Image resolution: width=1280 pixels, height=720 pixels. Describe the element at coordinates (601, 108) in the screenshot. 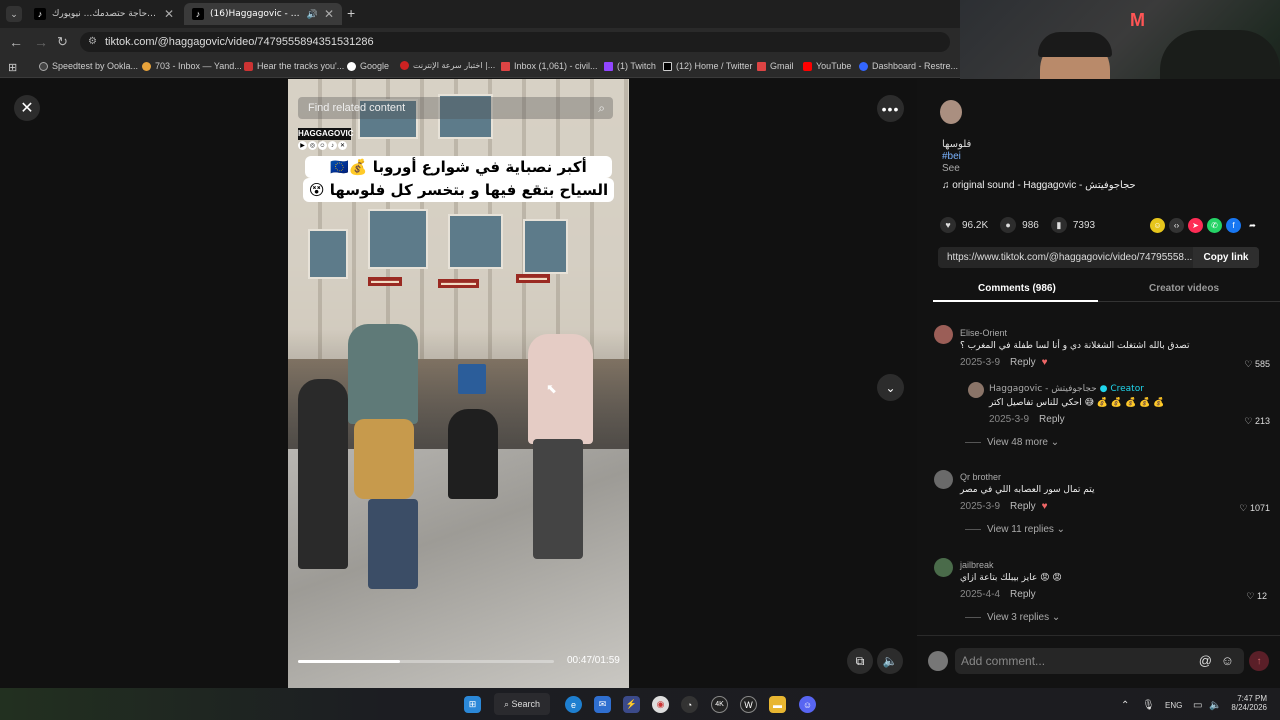

I see `search-icon: ⌕` at that location.